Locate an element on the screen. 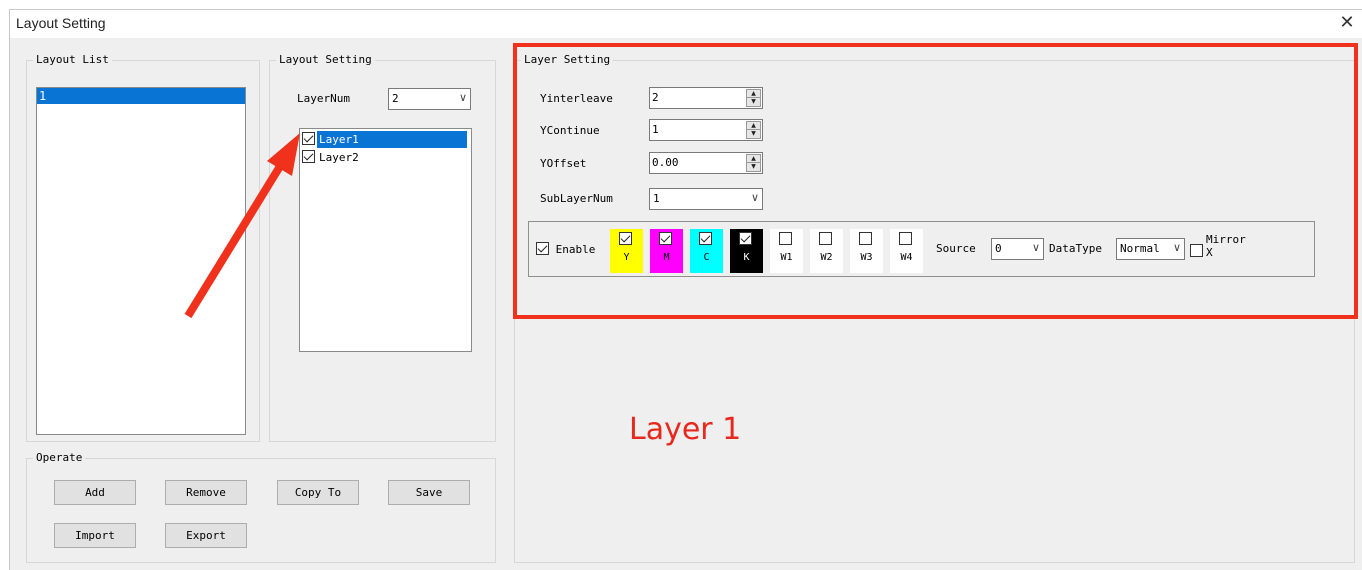 The width and height of the screenshot is (1362, 570). yinterleave-value: 2 is located at coordinates (655, 97).